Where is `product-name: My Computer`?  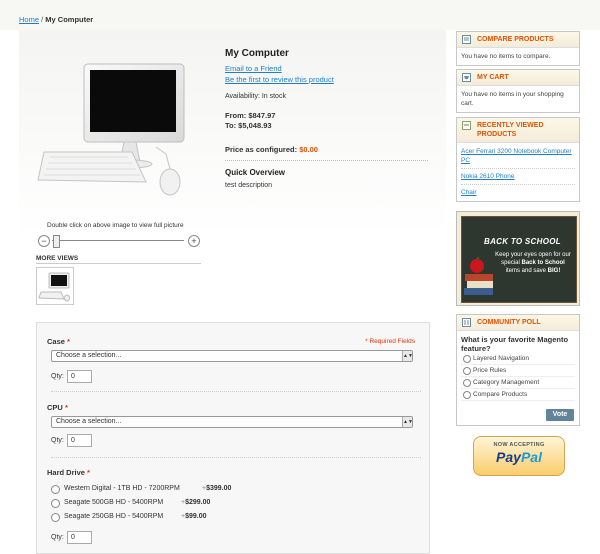
product-name: My Computer is located at coordinates (257, 53).